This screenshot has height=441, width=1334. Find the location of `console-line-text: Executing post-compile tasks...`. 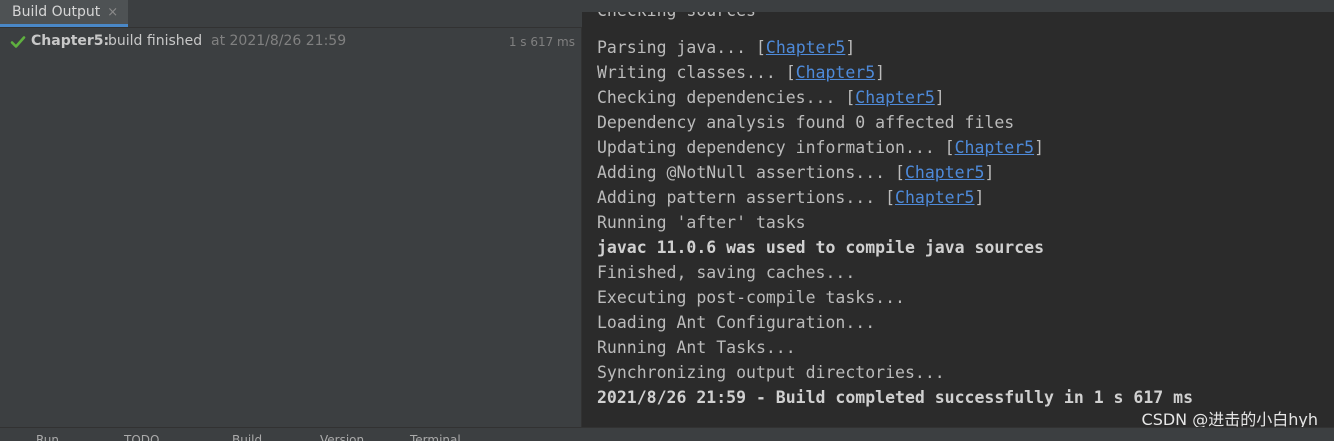

console-line-text: Executing post-compile tasks... is located at coordinates (751, 297).